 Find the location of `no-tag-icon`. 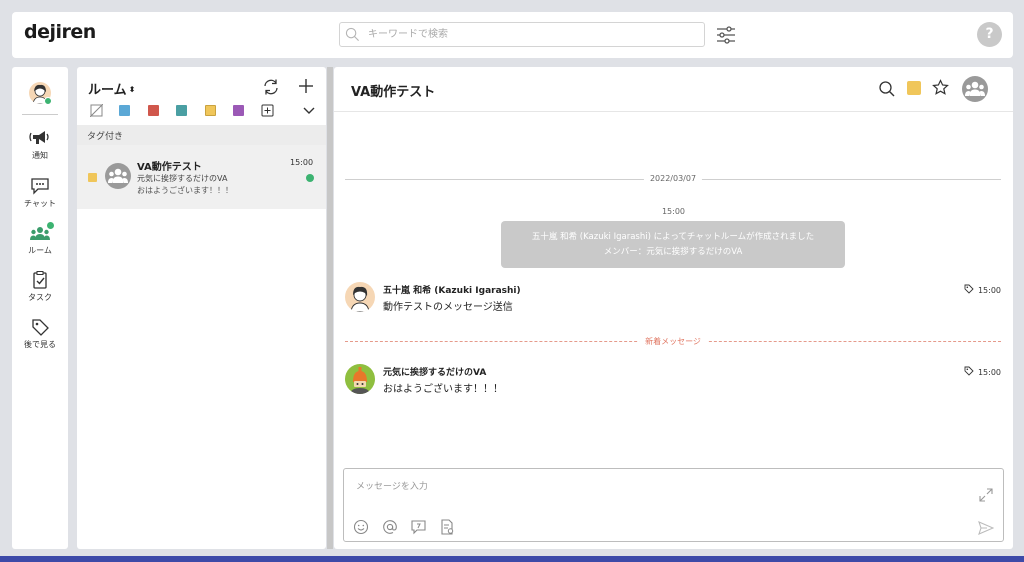

no-tag-icon is located at coordinates (96, 110).